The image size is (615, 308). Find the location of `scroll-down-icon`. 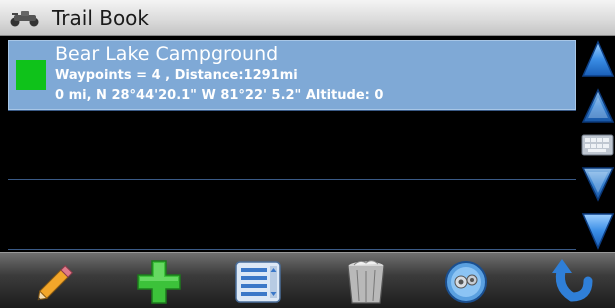

scroll-down-icon is located at coordinates (597, 184).